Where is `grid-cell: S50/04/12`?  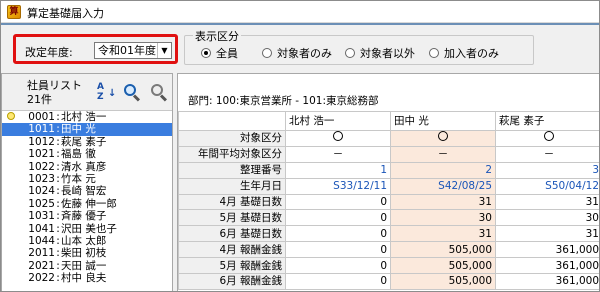
grid-cell: S50/04/12 is located at coordinates (547, 186).